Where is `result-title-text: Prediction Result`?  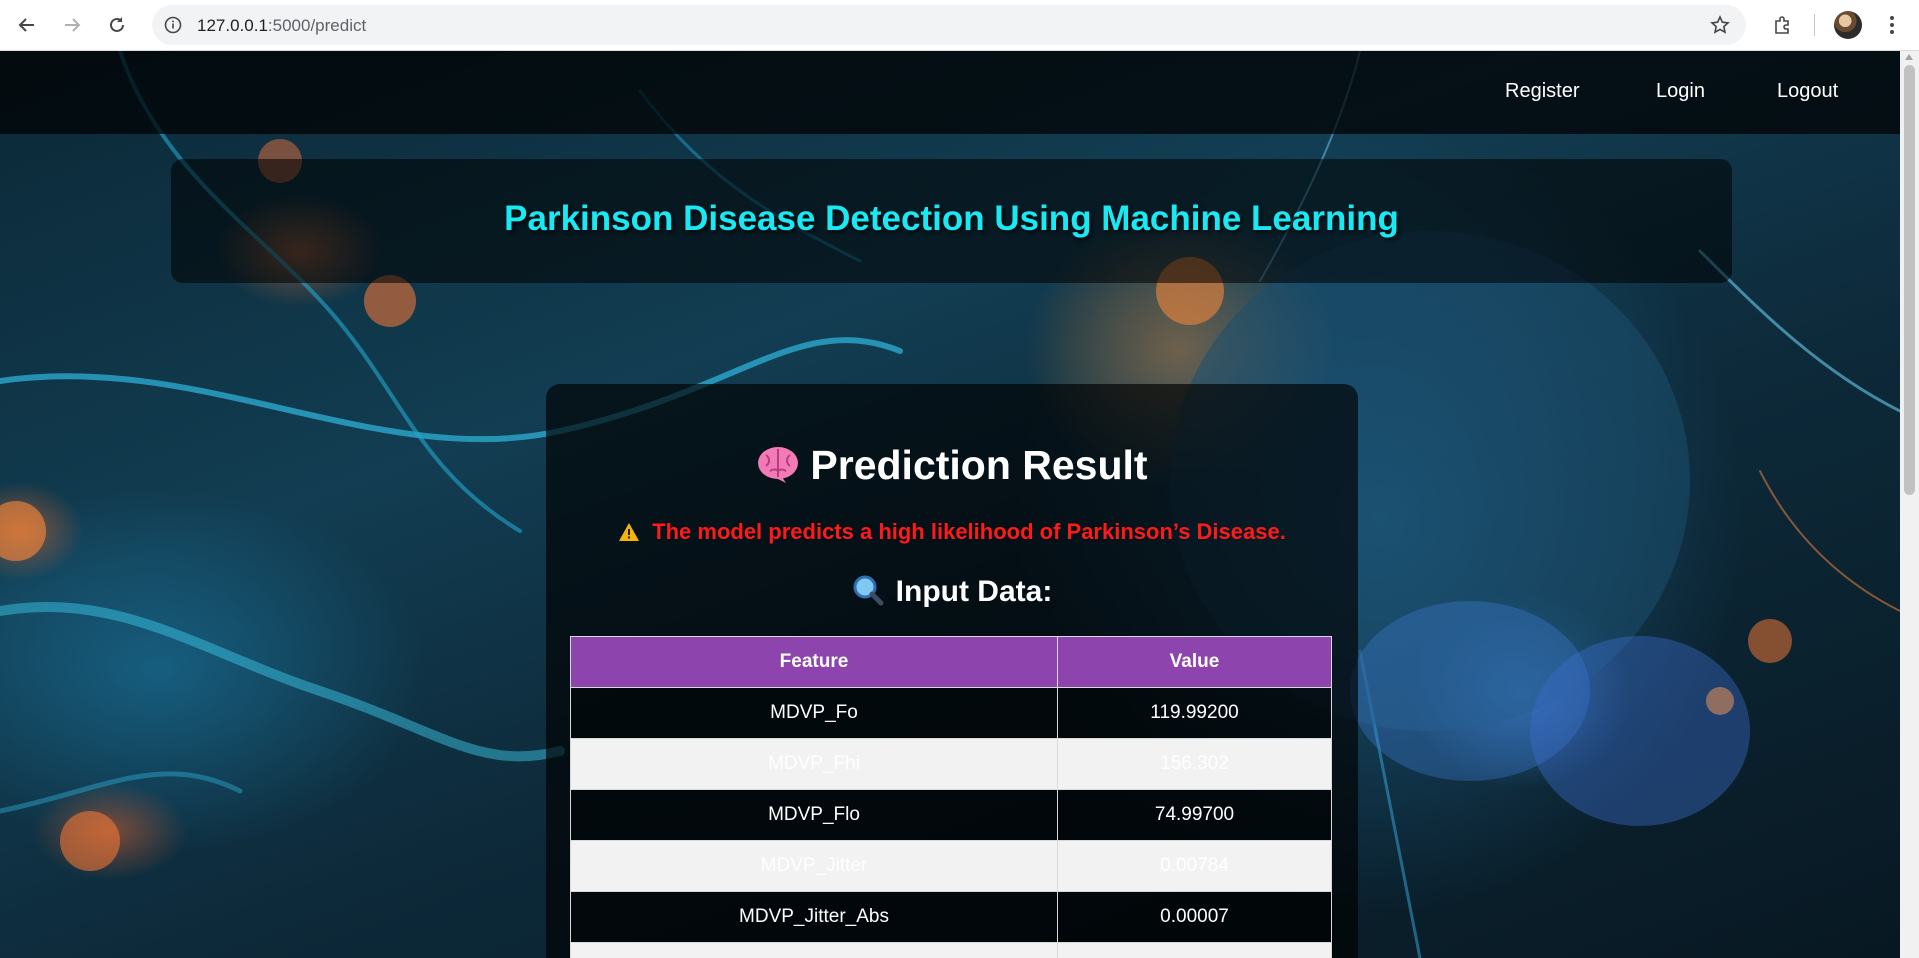 result-title-text: Prediction Result is located at coordinates (979, 465).